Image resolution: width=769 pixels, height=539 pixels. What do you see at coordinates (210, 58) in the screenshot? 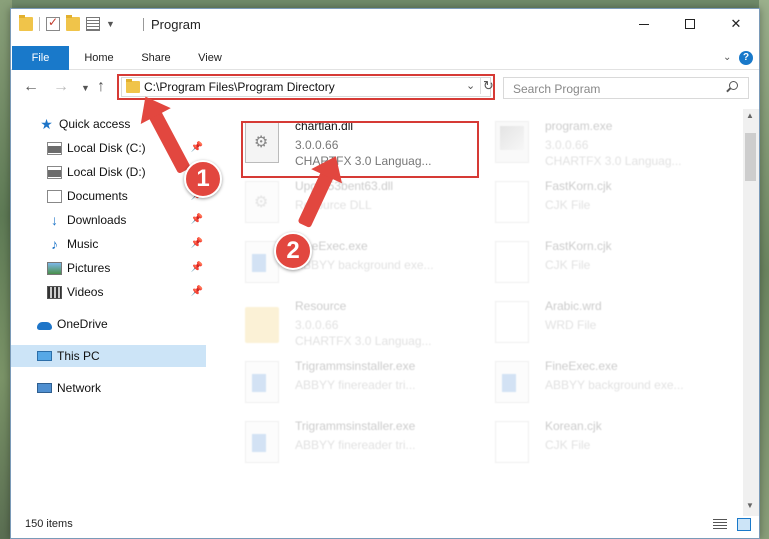
I see `tab-view: View` at bounding box center [210, 58].